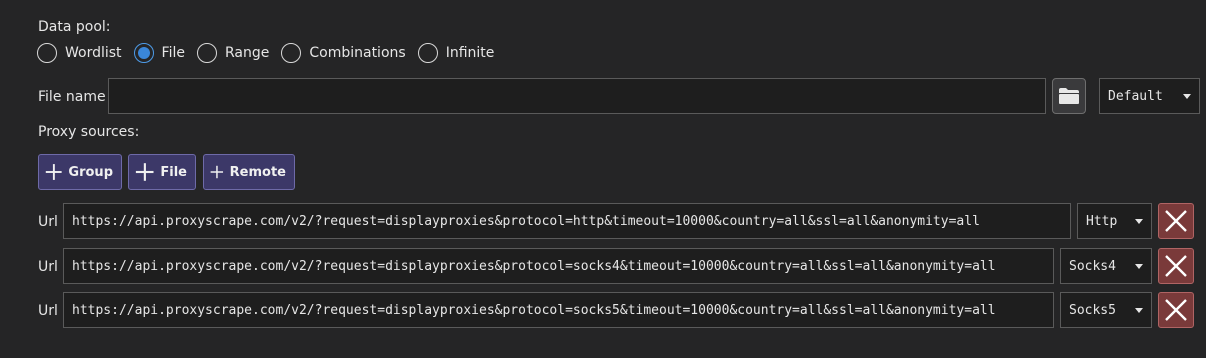  I want to click on radio-label-infinite: Infinite, so click(470, 53).